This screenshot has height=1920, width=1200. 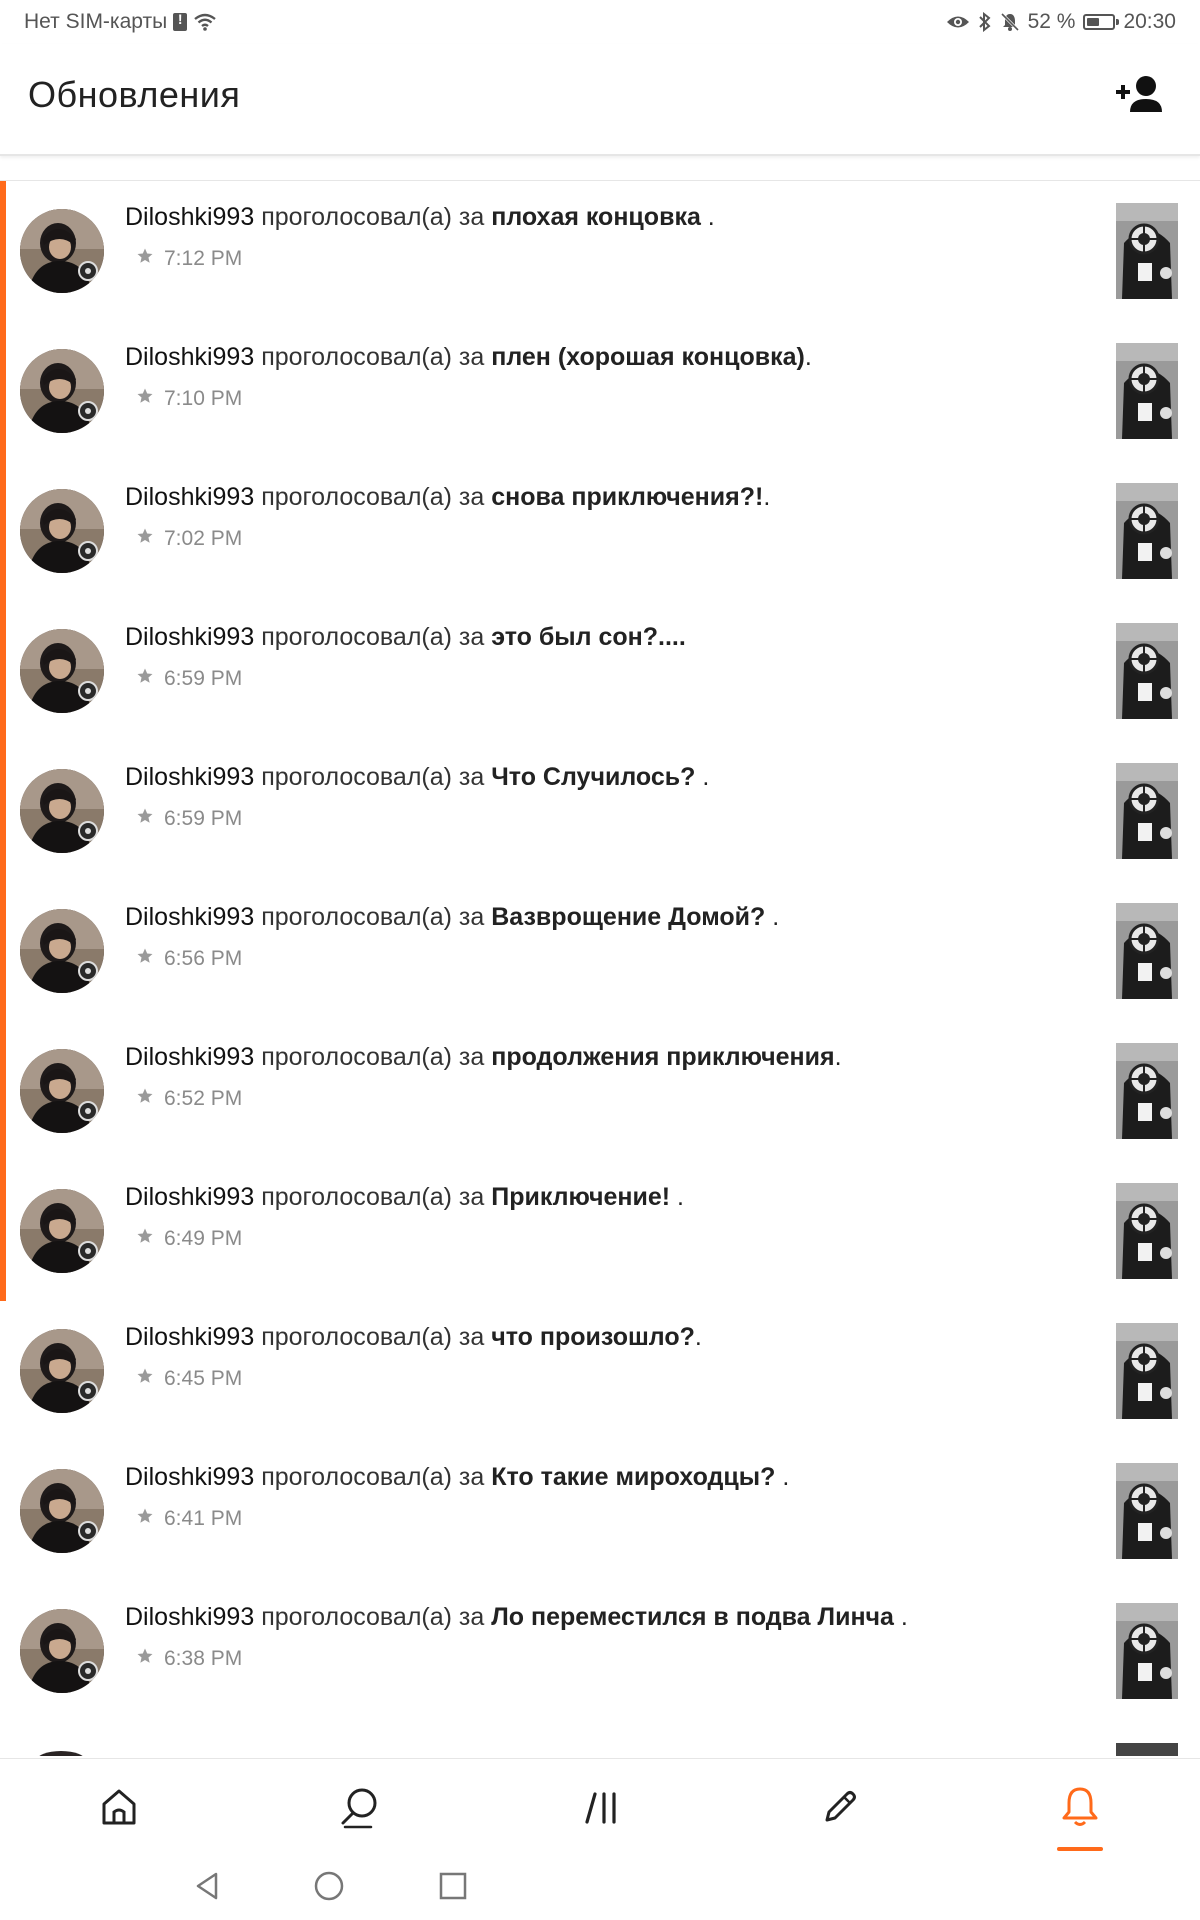 I want to click on vote-target: Ло переместился в подва Линча, so click(x=692, y=1617).